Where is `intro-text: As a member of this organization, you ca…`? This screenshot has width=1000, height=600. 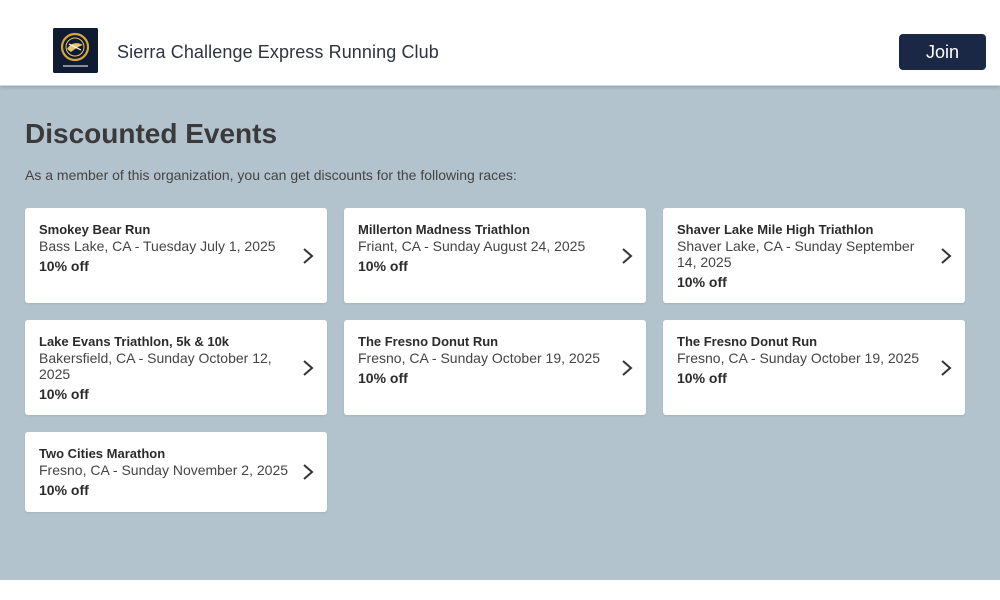 intro-text: As a member of this organization, you ca… is located at coordinates (271, 175).